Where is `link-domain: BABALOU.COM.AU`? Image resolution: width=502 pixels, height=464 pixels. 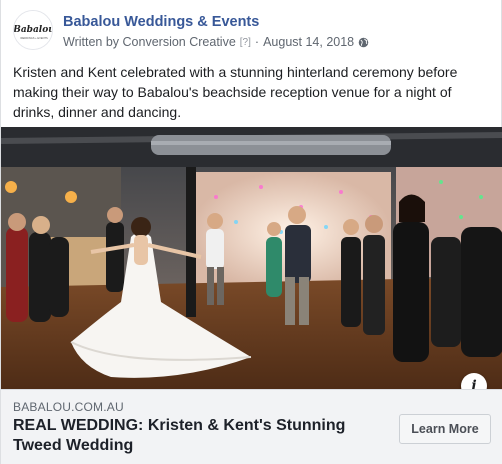
link-domain: BABALOU.COM.AU is located at coordinates (68, 407).